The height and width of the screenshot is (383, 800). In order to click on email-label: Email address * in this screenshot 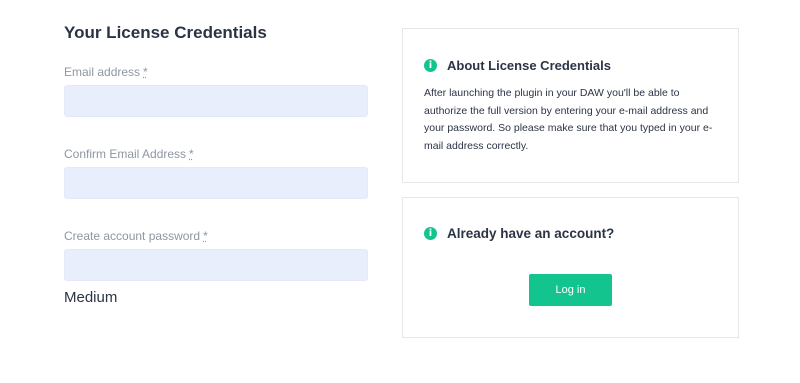, I will do `click(106, 72)`.